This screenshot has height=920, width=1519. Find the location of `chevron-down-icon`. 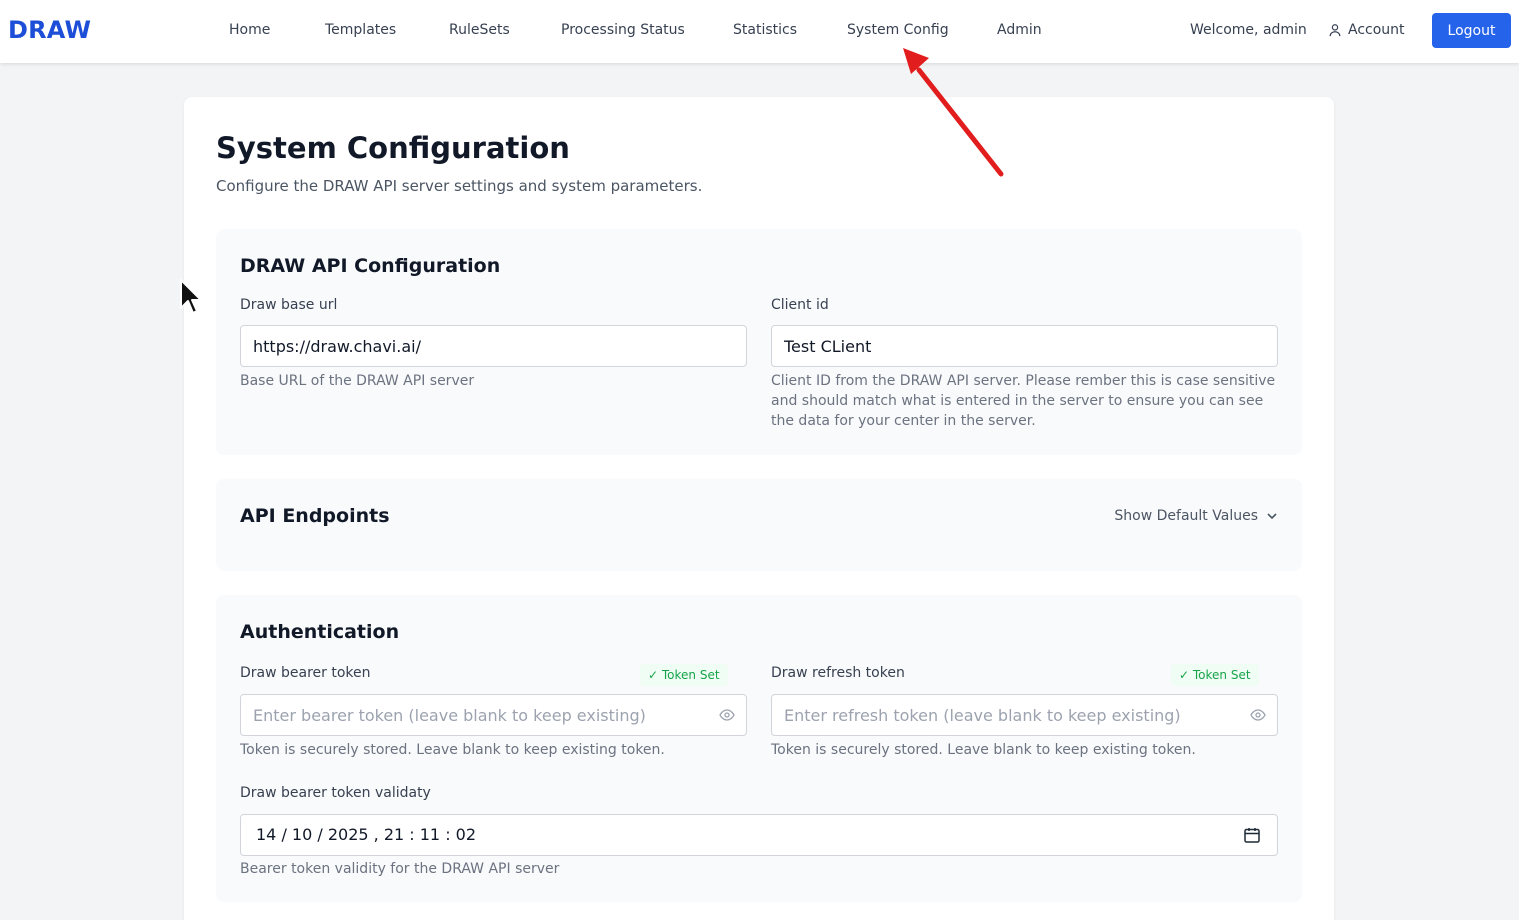

chevron-down-icon is located at coordinates (1272, 516).